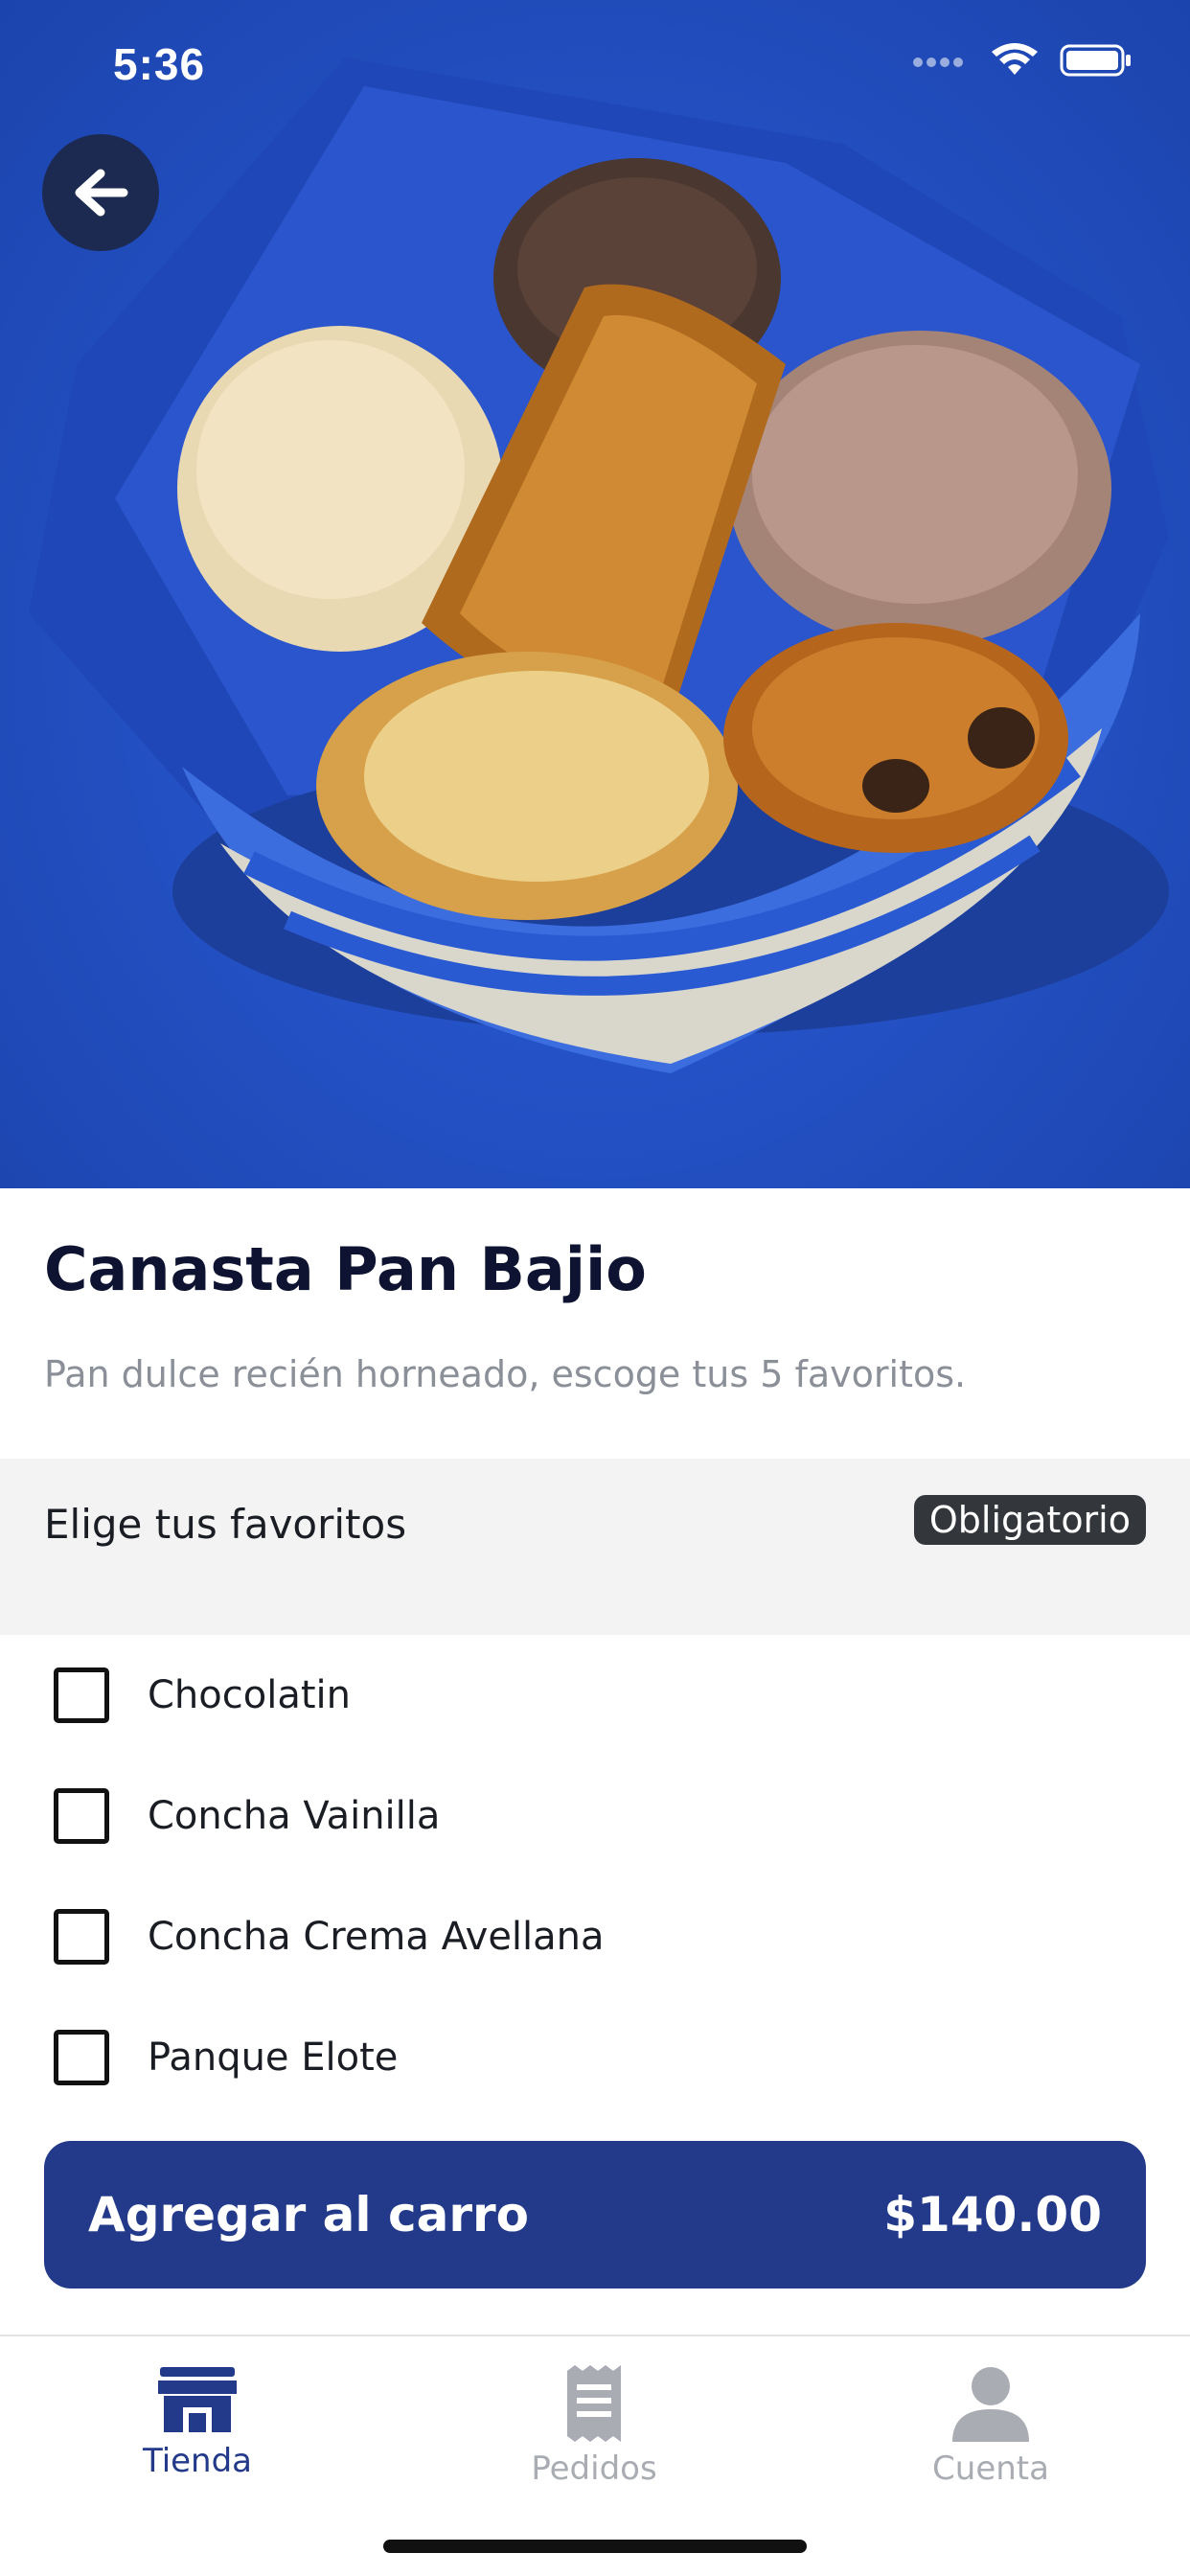 Image resolution: width=1190 pixels, height=2576 pixels. What do you see at coordinates (990, 2404) in the screenshot?
I see `user-icon` at bounding box center [990, 2404].